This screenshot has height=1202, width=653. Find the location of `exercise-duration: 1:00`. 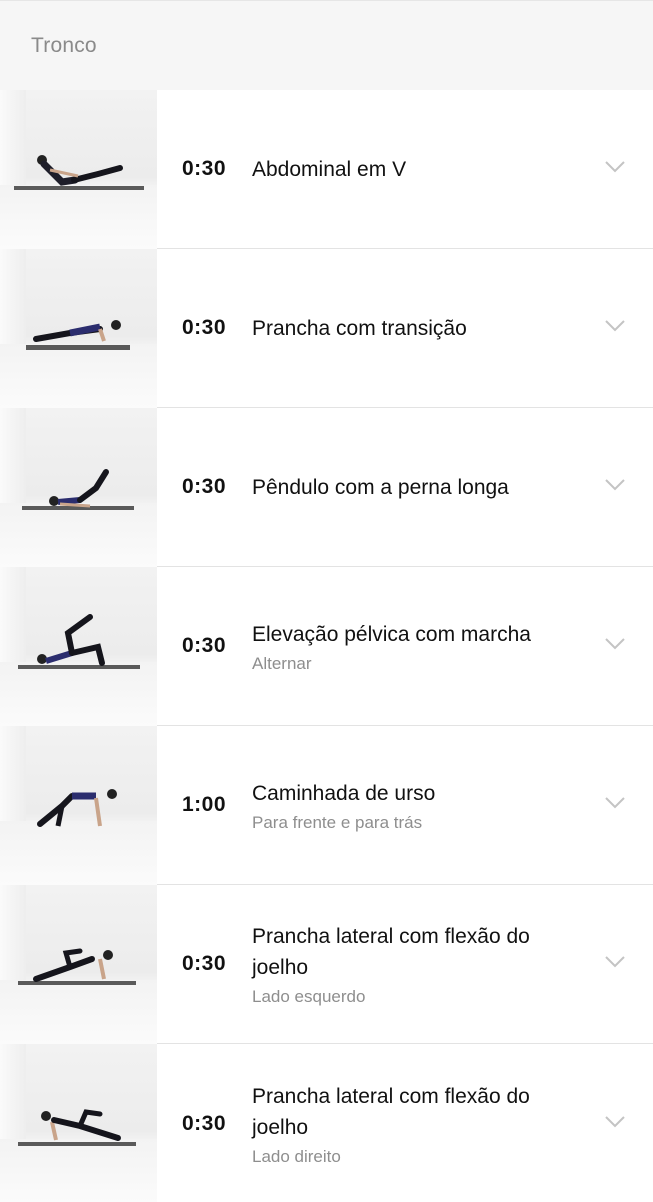

exercise-duration: 1:00 is located at coordinates (204, 804).